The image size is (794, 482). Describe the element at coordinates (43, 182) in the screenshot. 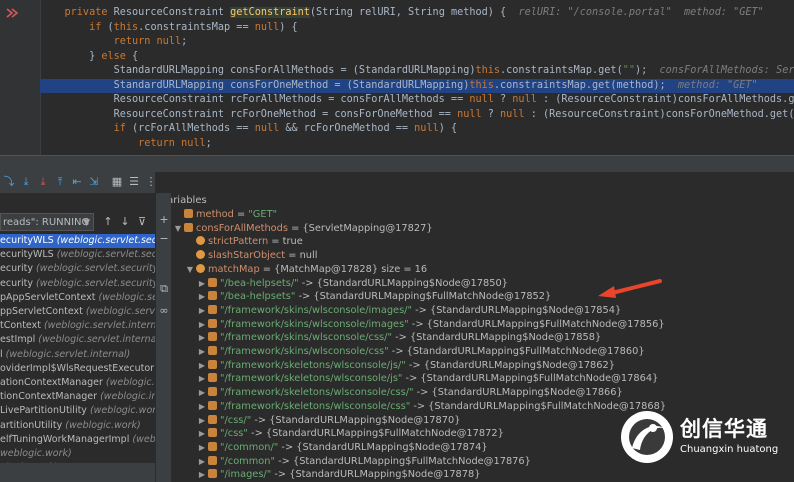

I see `force-step-into-icon: ⤓` at that location.